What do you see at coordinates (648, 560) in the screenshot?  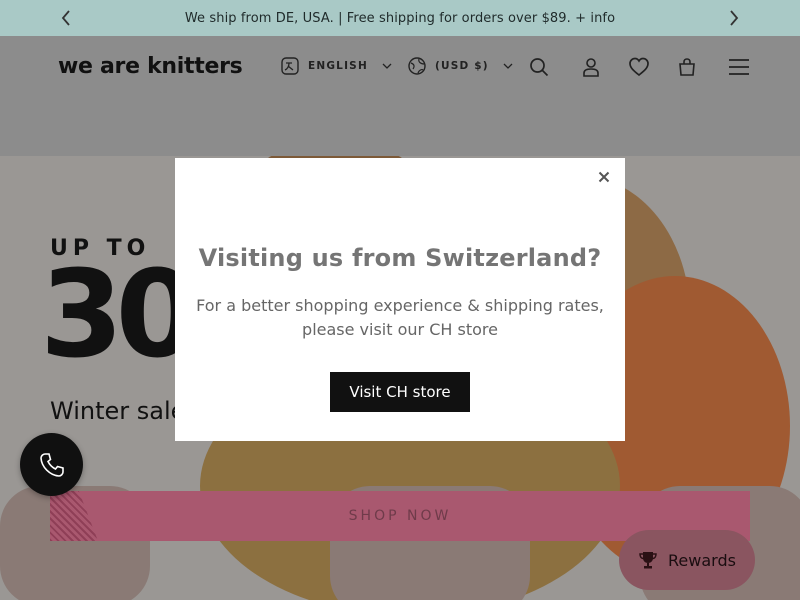 I see `trophy-icon` at bounding box center [648, 560].